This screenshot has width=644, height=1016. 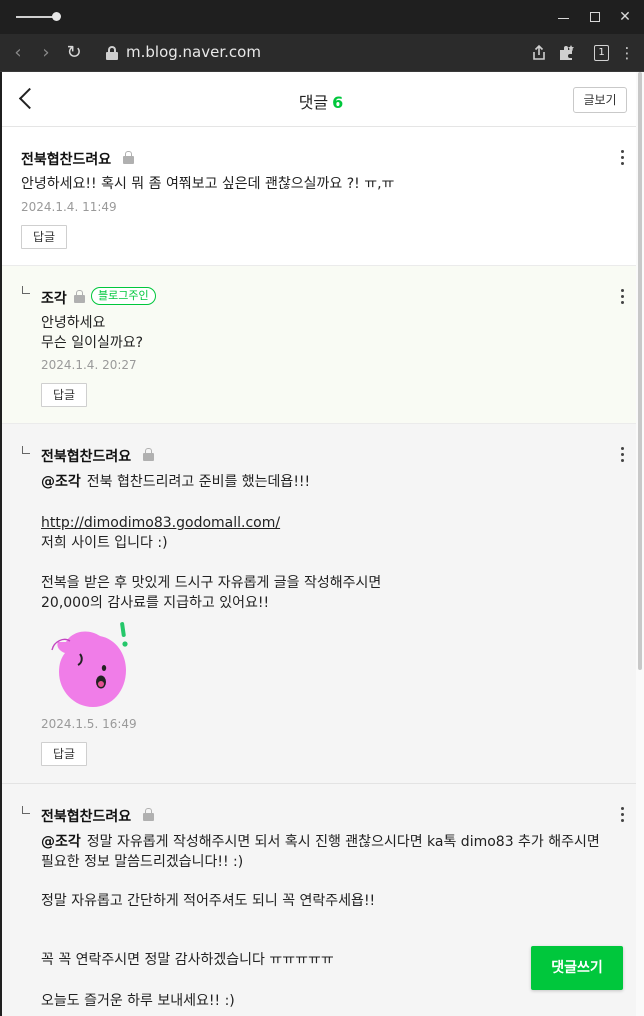 I want to click on forward-nav-button: ›, so click(x=46, y=53).